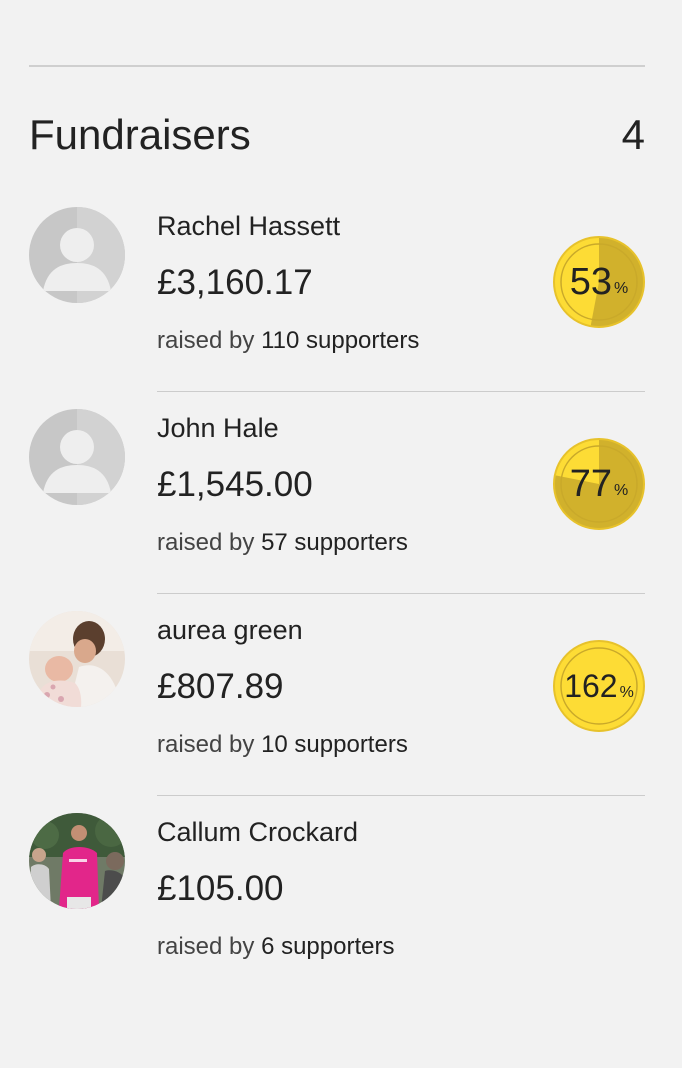  What do you see at coordinates (591, 686) in the screenshot?
I see `progress-value: 162` at bounding box center [591, 686].